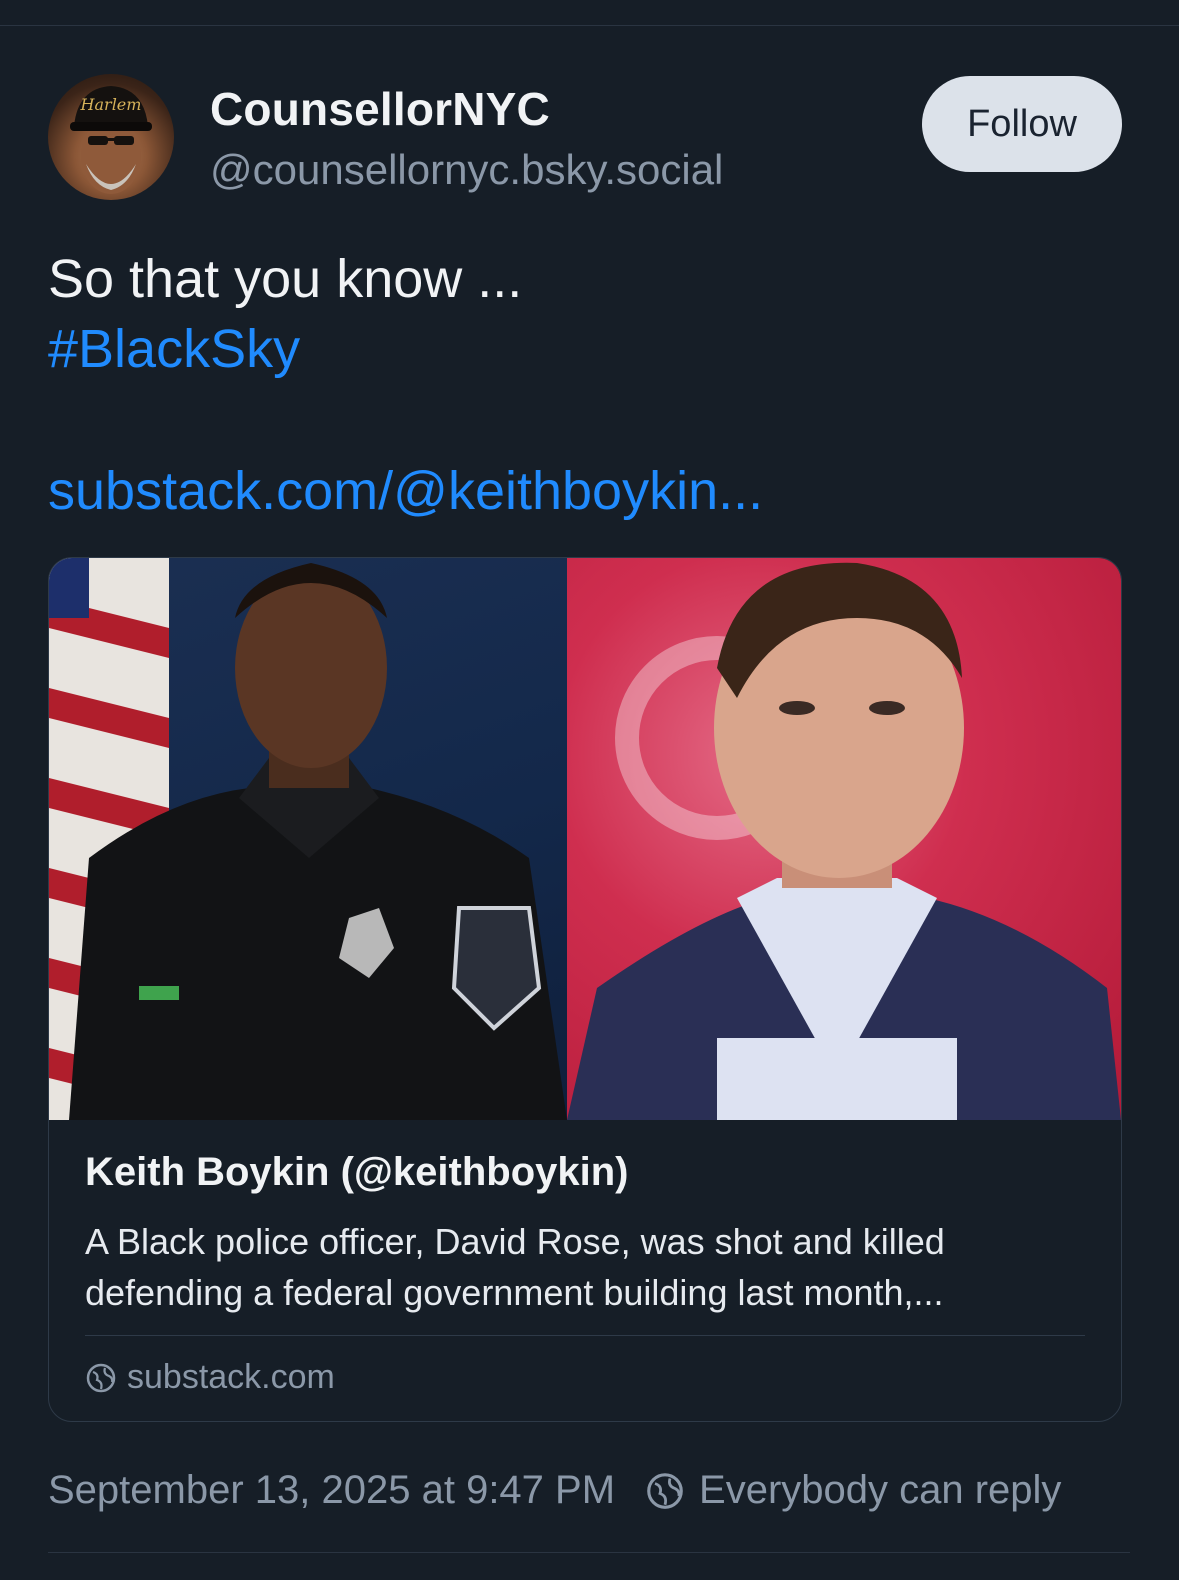 The image size is (1179, 1580). I want to click on bottom-divider, so click(589, 1552).